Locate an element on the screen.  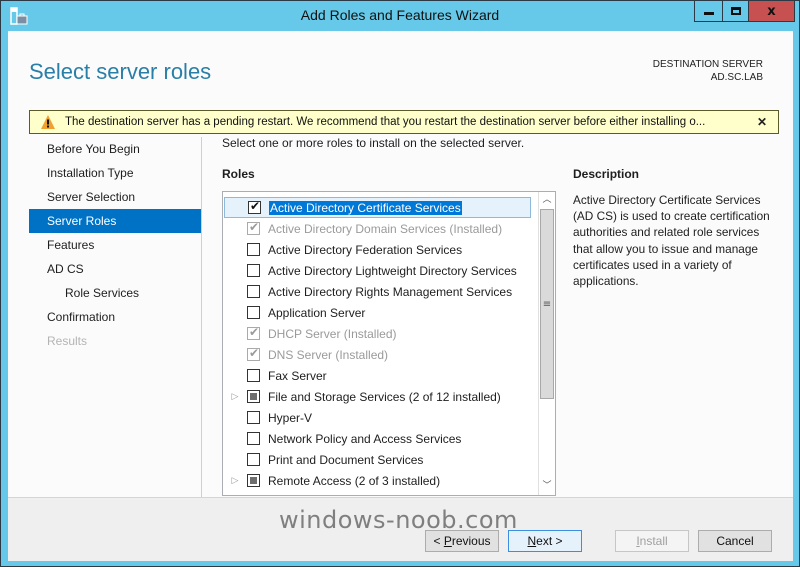
roles-scrollbar: ︿ ≡ ﹀ is located at coordinates (546, 343).